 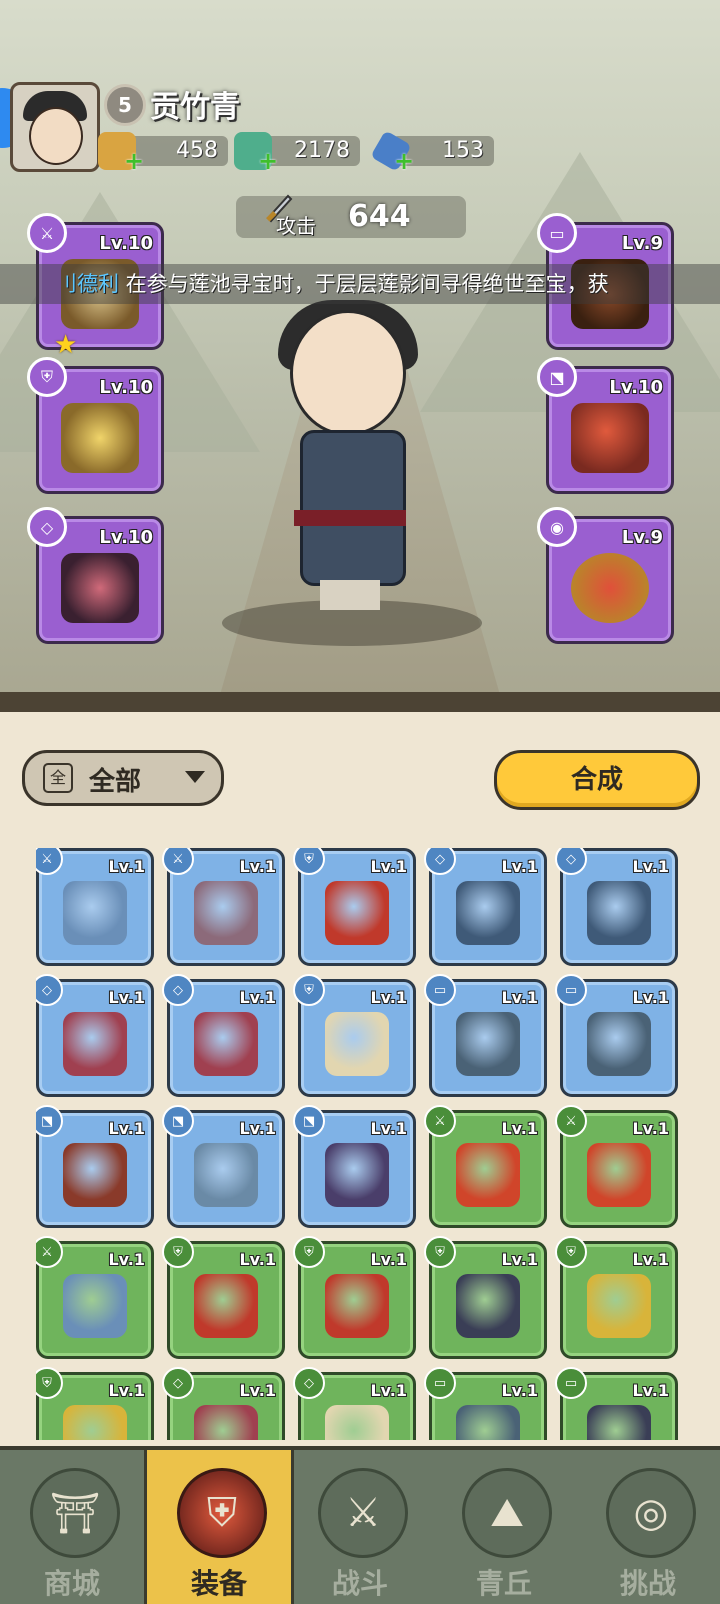 I want to click on equip-level: Lv.9, so click(x=642, y=537).